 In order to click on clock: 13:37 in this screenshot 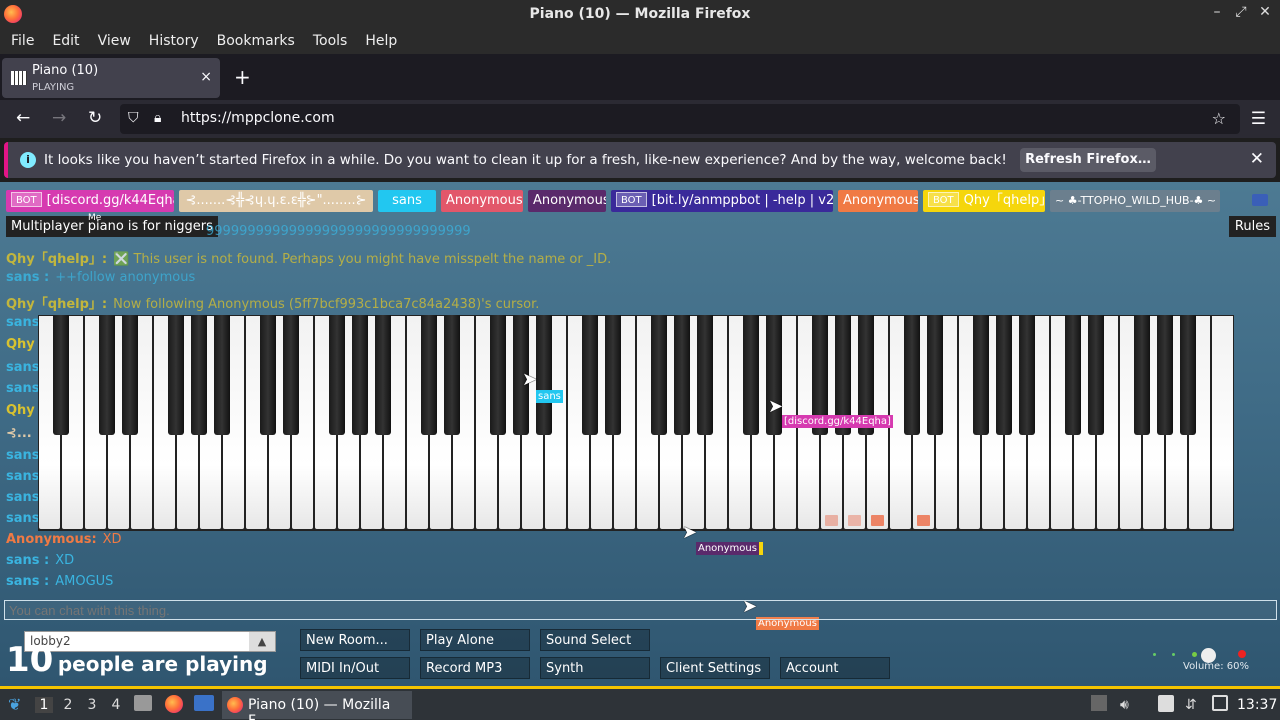, I will do `click(1257, 705)`.